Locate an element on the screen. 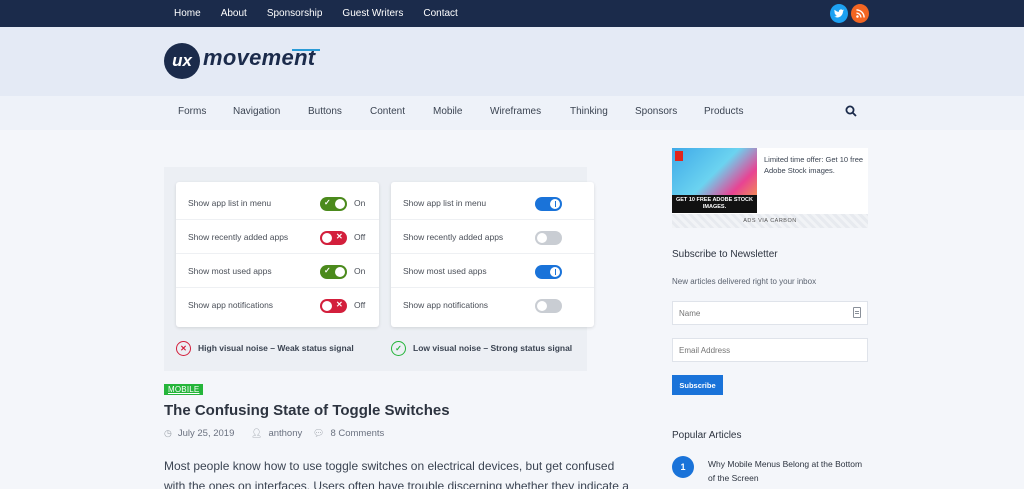 This screenshot has height=489, width=1024. top-nav-sponsorship: Sponsorship is located at coordinates (295, 13).